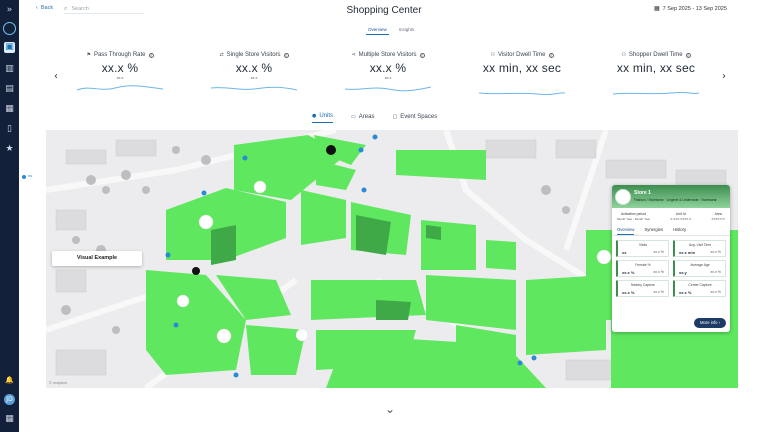 The image size is (768, 432). I want to click on kpi-value: xx min, xx sec, so click(656, 68).